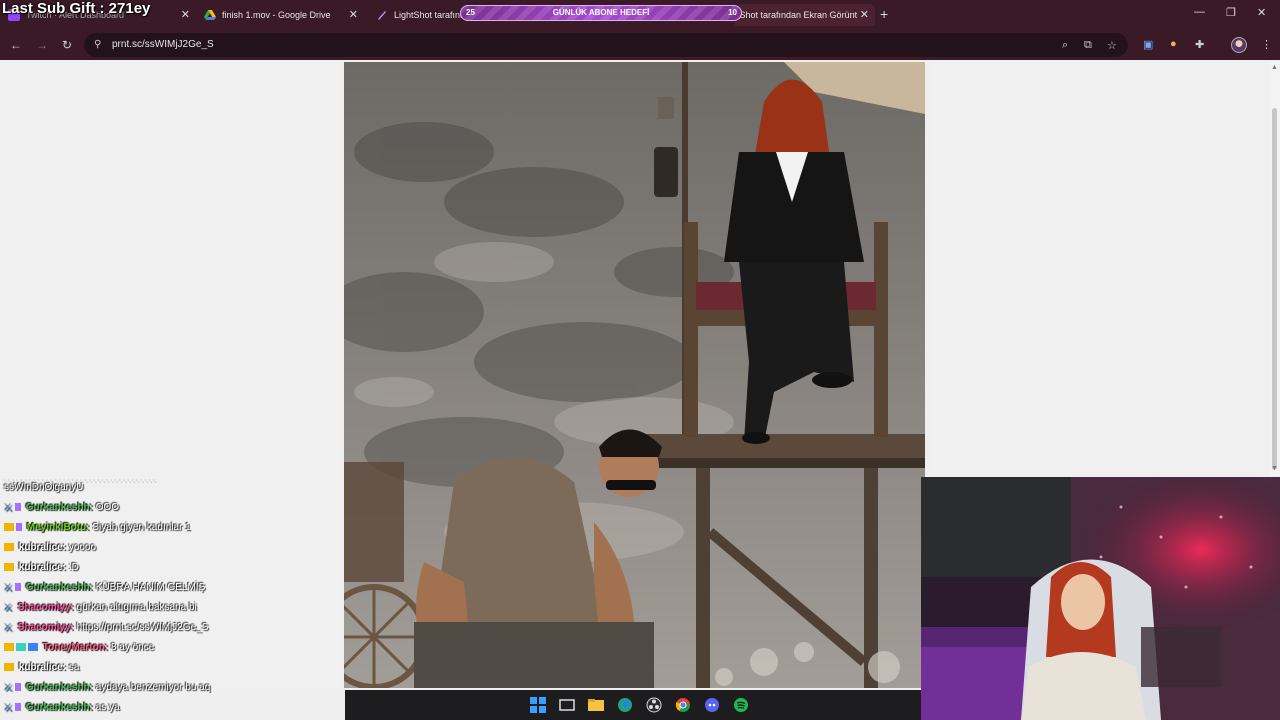 The width and height of the screenshot is (1280, 720). I want to click on chat-text: ssWInDnOiganyU, so click(44, 487).